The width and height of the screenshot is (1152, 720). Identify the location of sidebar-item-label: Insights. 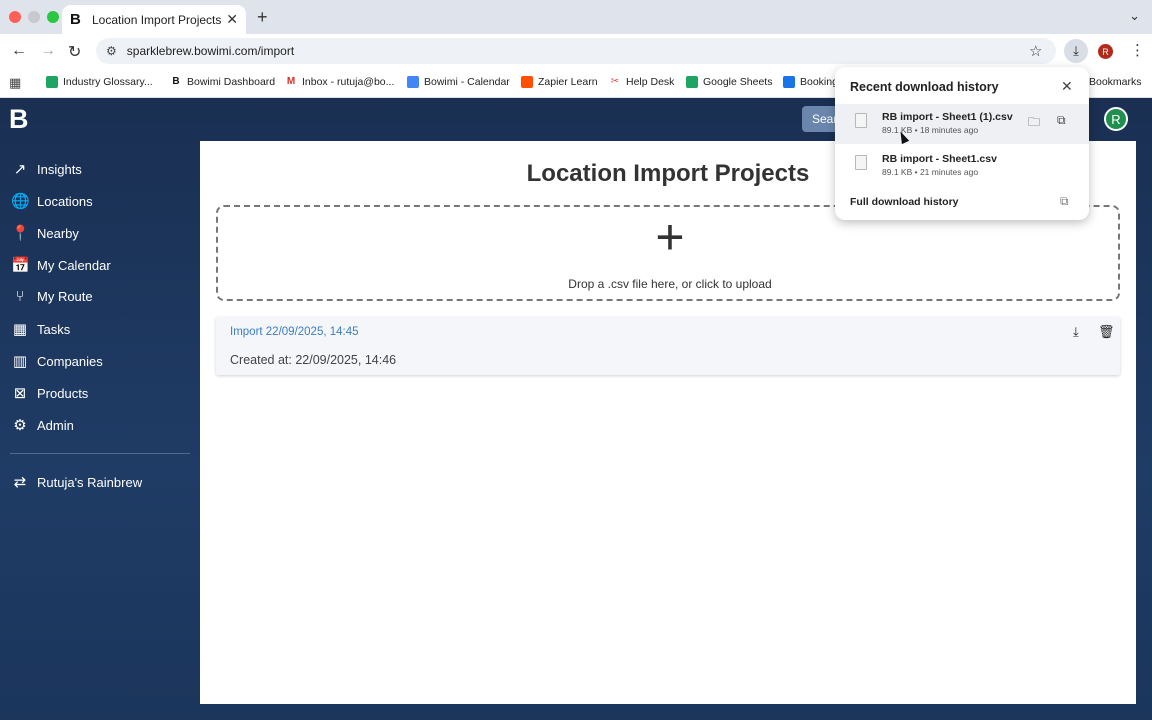
(59, 169).